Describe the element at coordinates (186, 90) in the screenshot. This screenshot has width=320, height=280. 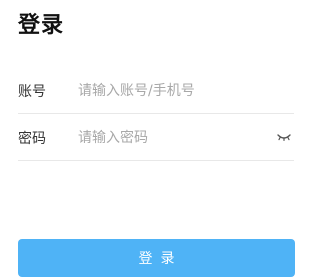
I see `account-input` at that location.